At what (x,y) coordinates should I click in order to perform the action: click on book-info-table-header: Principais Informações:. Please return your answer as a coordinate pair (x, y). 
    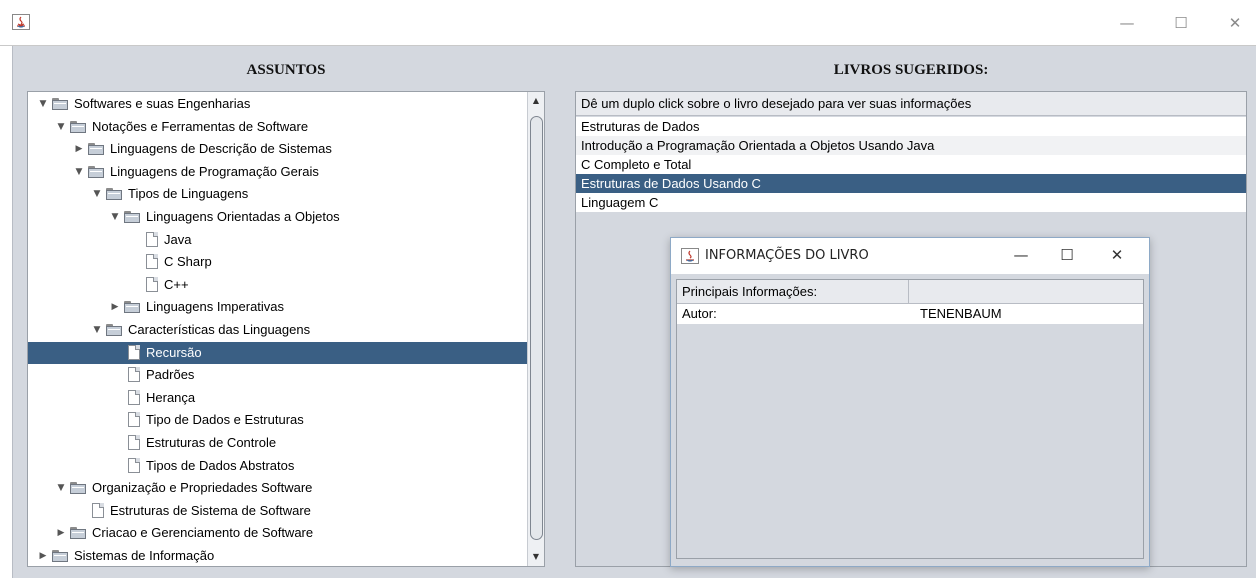
    Looking at the image, I should click on (910, 292).